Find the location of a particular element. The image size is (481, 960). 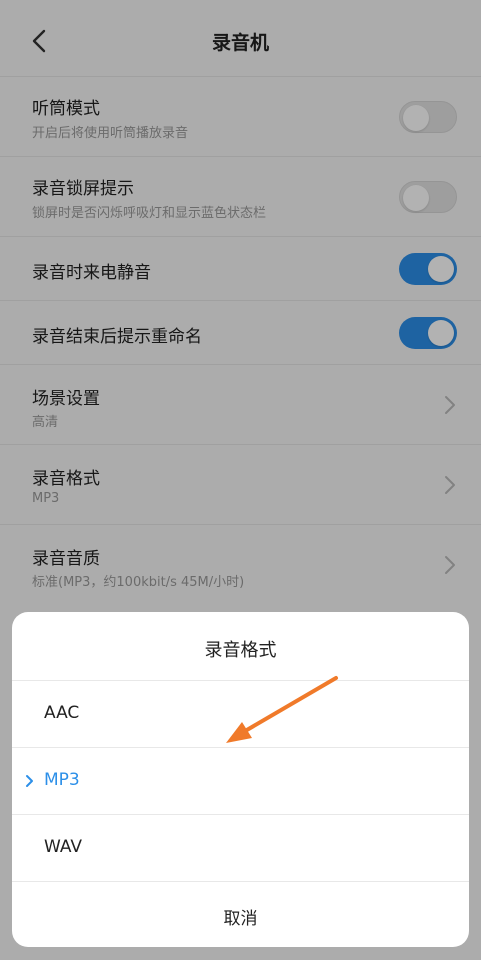

option-label: AAC is located at coordinates (62, 713).